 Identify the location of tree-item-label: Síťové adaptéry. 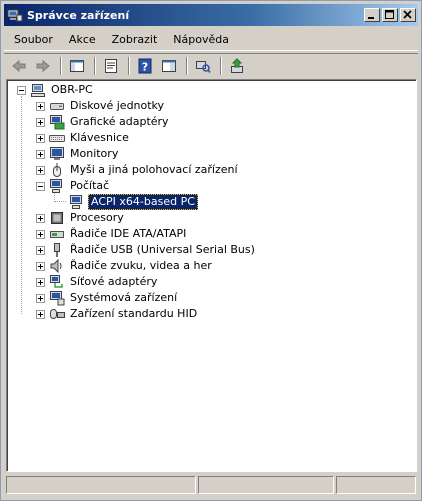
(114, 281).